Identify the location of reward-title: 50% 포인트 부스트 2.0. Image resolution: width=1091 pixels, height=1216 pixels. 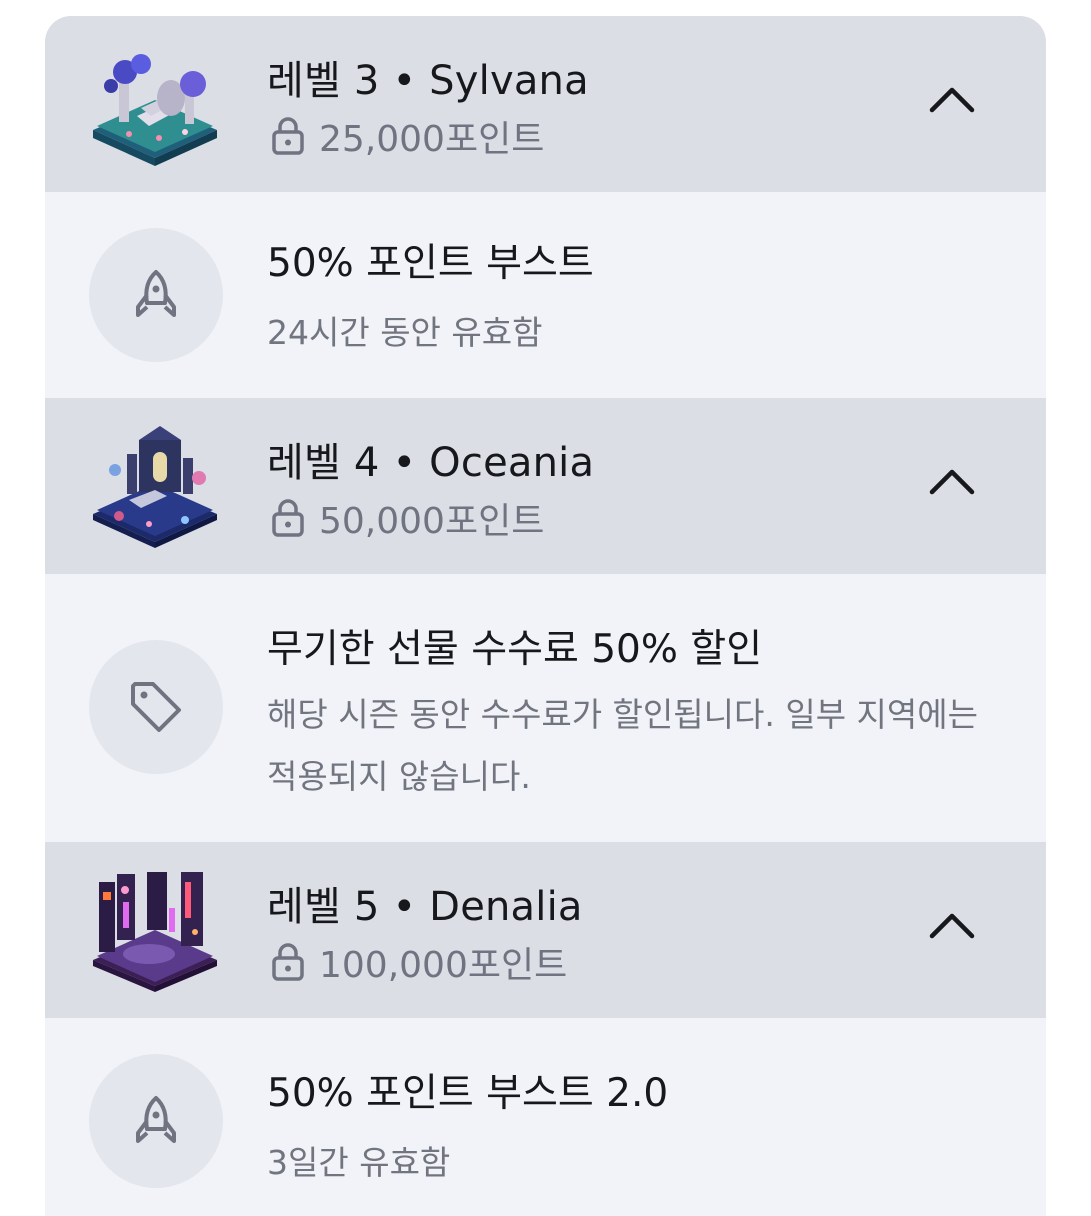
(468, 1093).